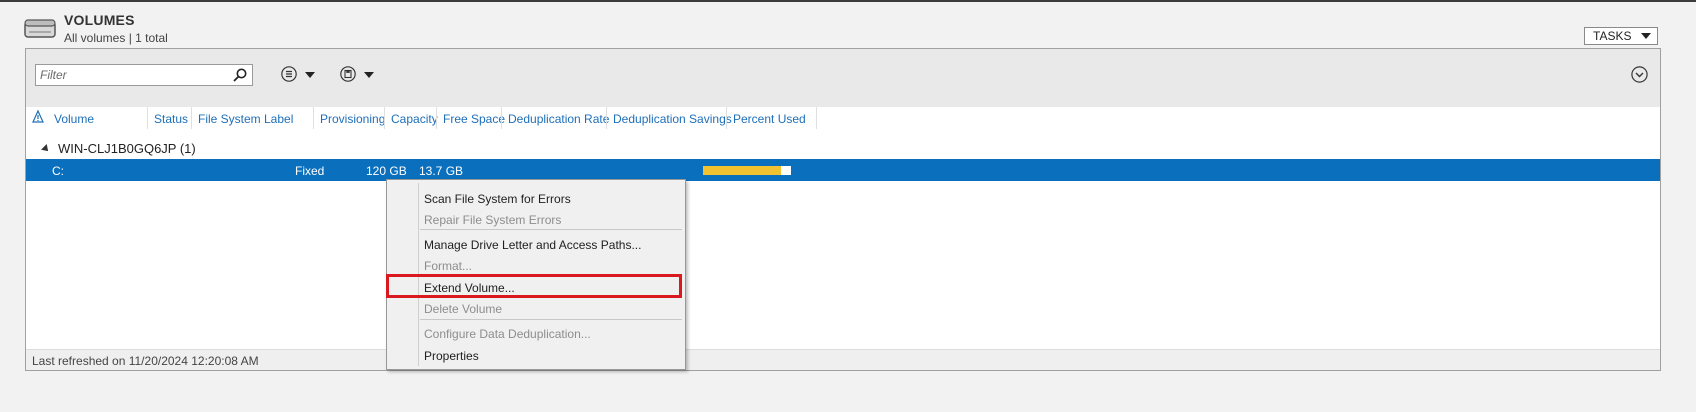 This screenshot has width=1696, height=412. Describe the element at coordinates (352, 119) in the screenshot. I see `column-provisioning: Provisioning` at that location.